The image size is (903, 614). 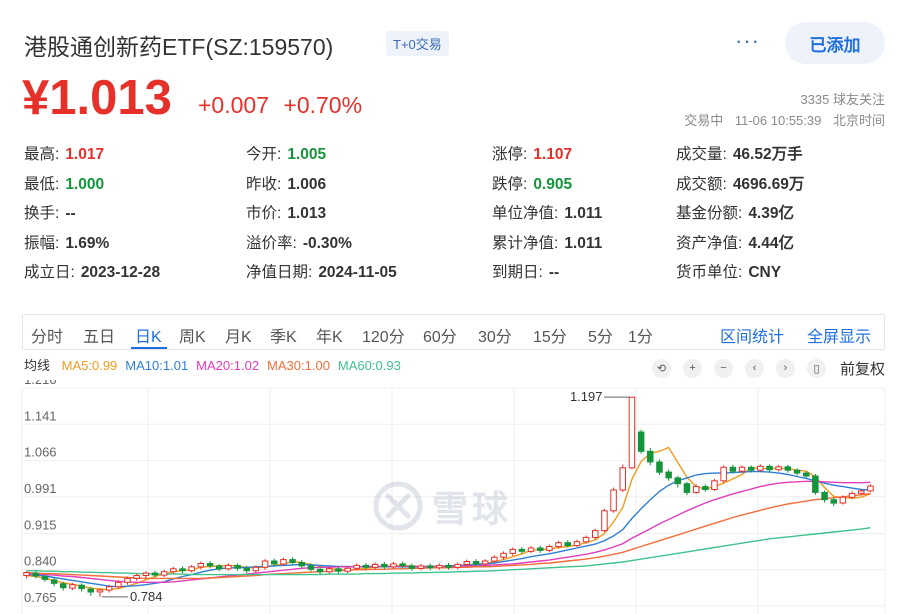 I want to click on tab-period: 年K, so click(x=329, y=335).